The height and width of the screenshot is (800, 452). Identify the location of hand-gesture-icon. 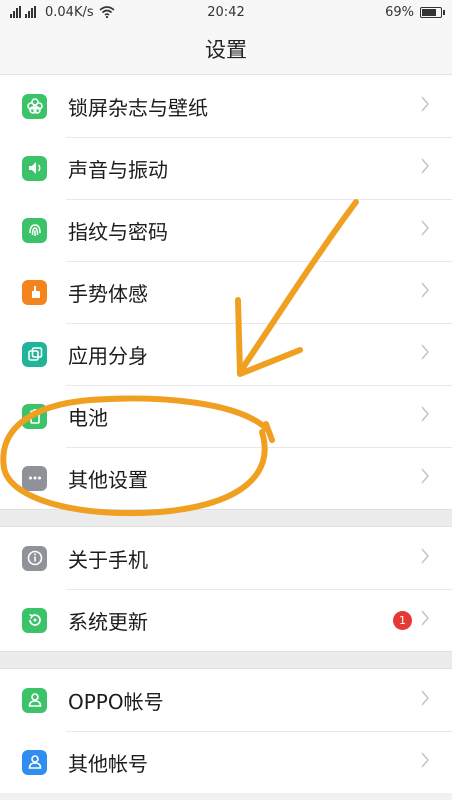
(34, 292).